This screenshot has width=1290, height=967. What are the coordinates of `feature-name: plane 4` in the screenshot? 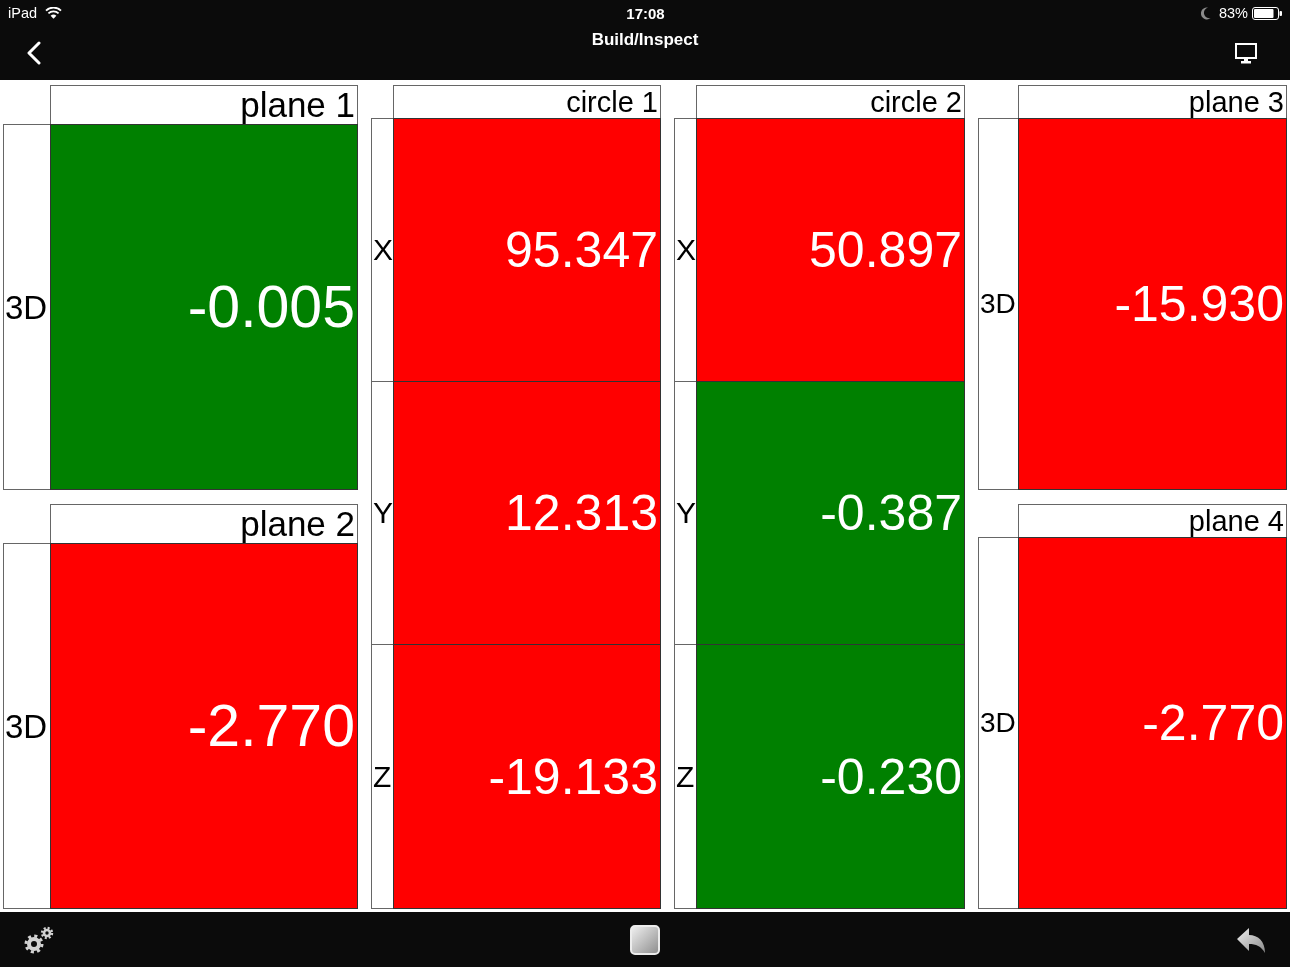 It's located at (1236, 521).